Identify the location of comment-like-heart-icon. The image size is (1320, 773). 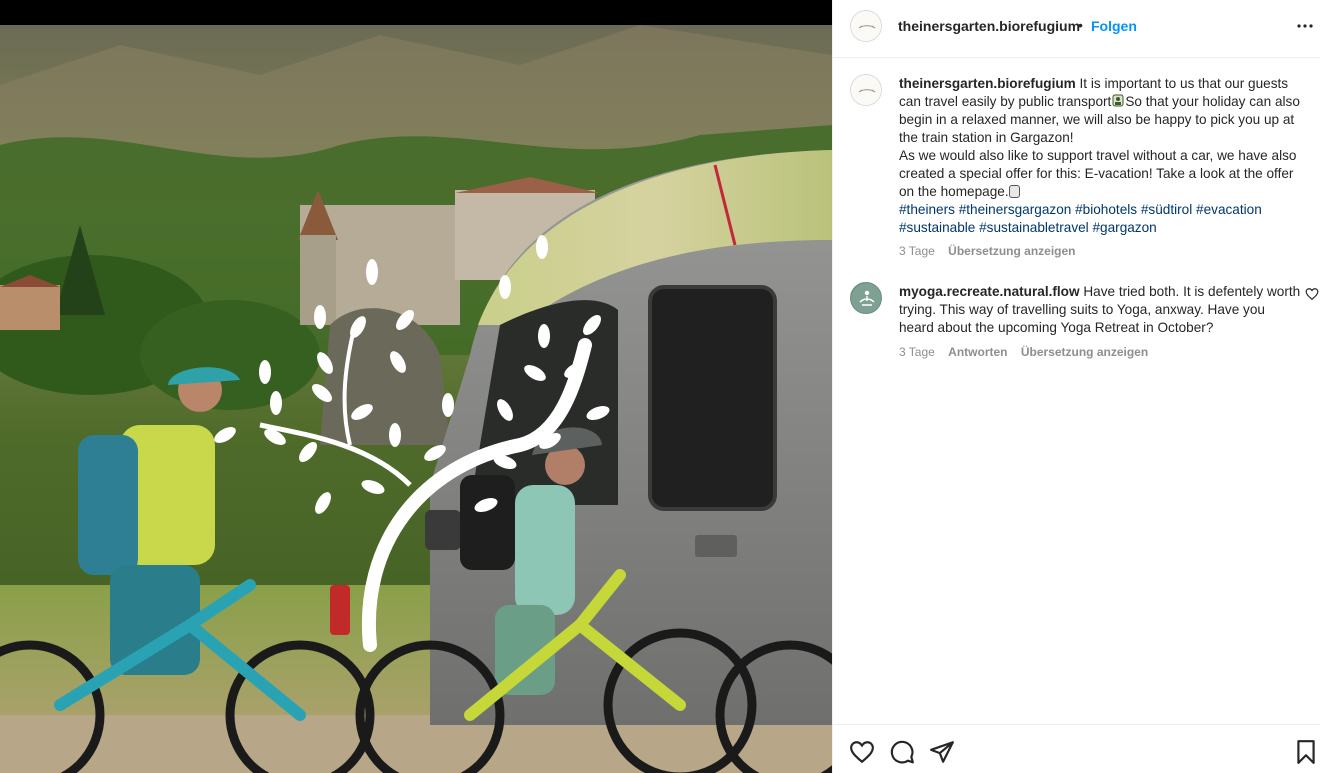
(1312, 294).